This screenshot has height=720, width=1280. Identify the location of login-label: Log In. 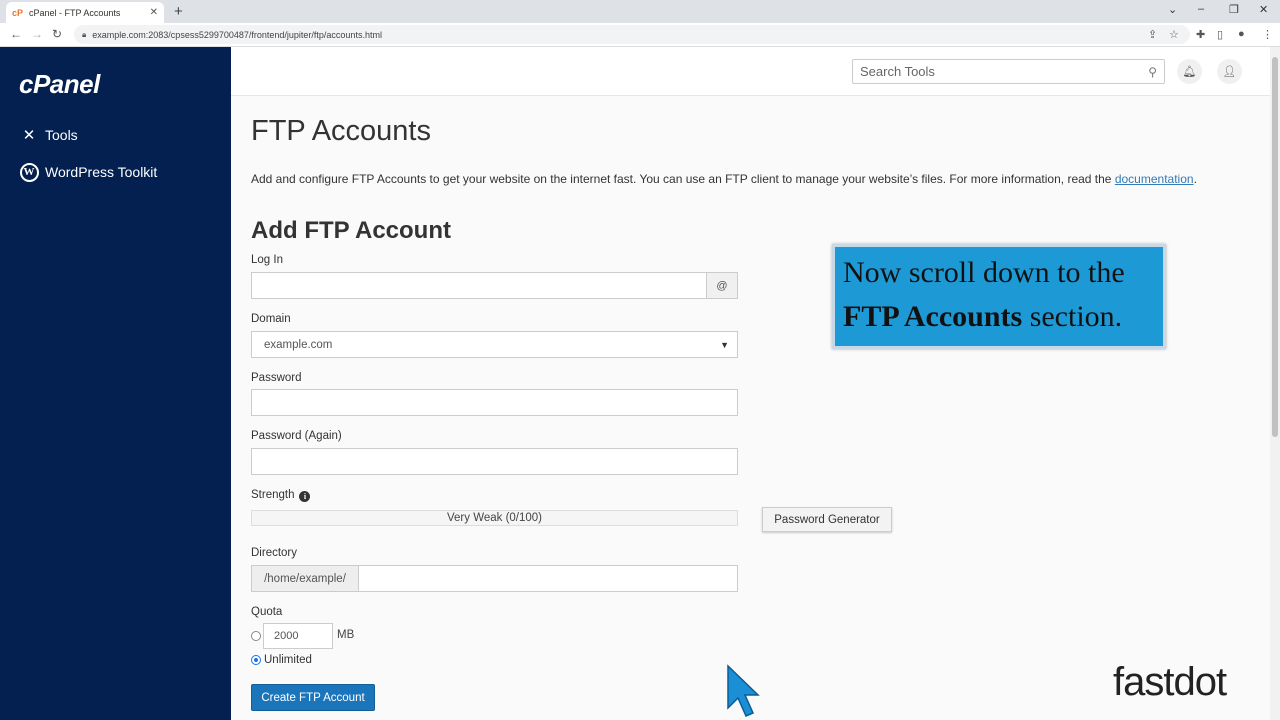
(267, 260).